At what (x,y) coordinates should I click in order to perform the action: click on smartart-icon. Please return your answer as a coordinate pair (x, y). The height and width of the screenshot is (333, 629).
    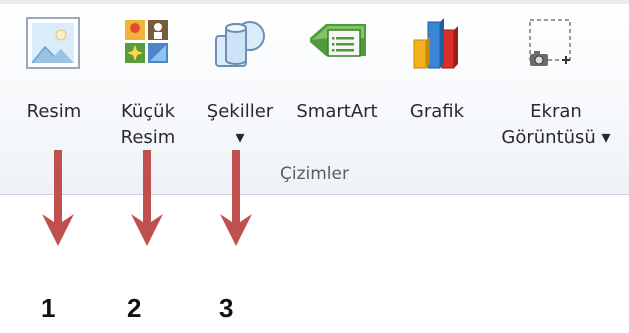
    Looking at the image, I should click on (337, 45).